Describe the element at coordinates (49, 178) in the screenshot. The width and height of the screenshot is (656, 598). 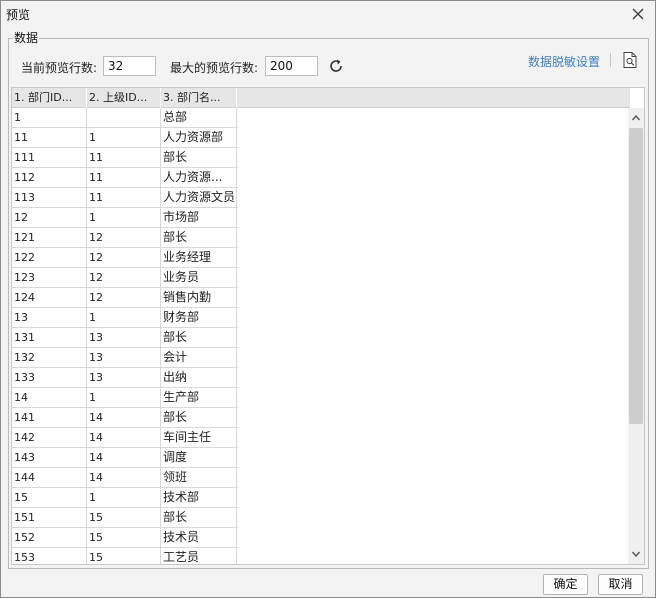
I see `cell-dept-id: 112` at that location.